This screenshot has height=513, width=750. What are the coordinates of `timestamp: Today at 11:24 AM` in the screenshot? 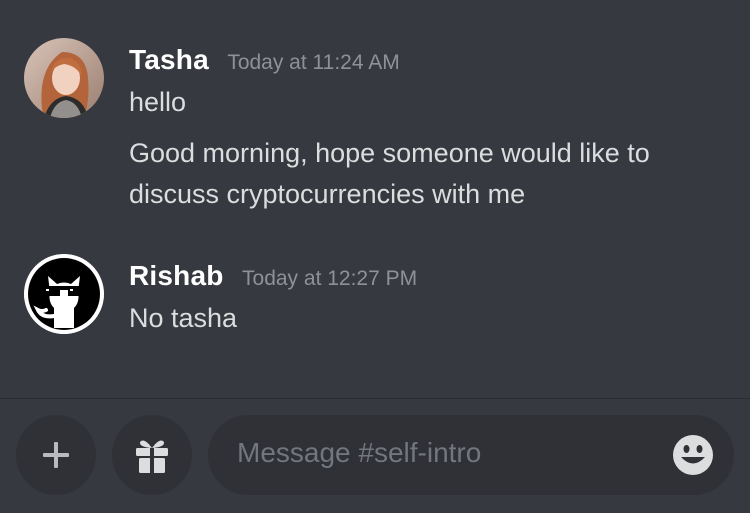 It's located at (313, 62).